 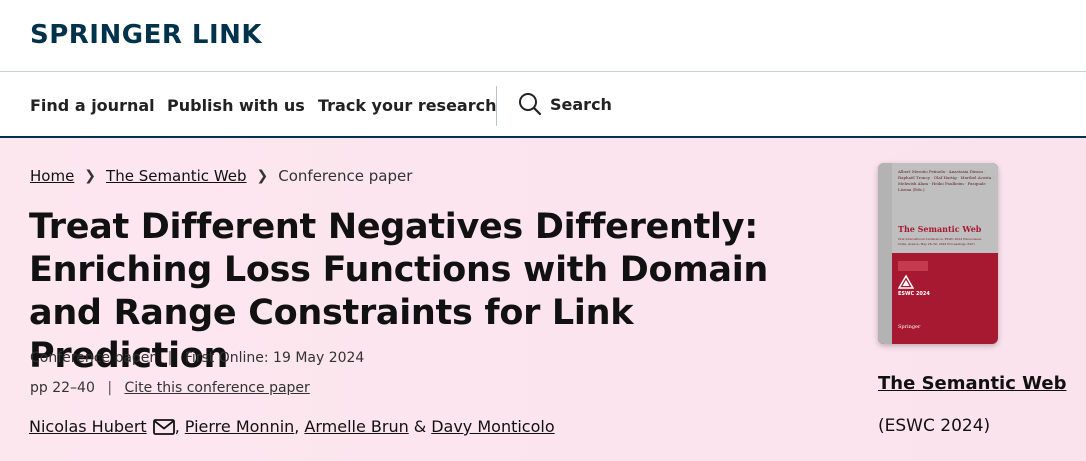 What do you see at coordinates (530, 104) in the screenshot?
I see `search-icon` at bounding box center [530, 104].